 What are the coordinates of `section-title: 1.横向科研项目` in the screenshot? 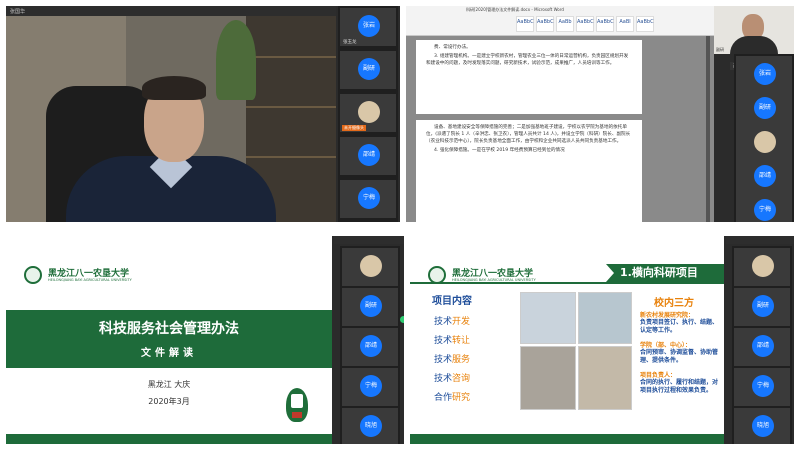 It's located at (665, 273).